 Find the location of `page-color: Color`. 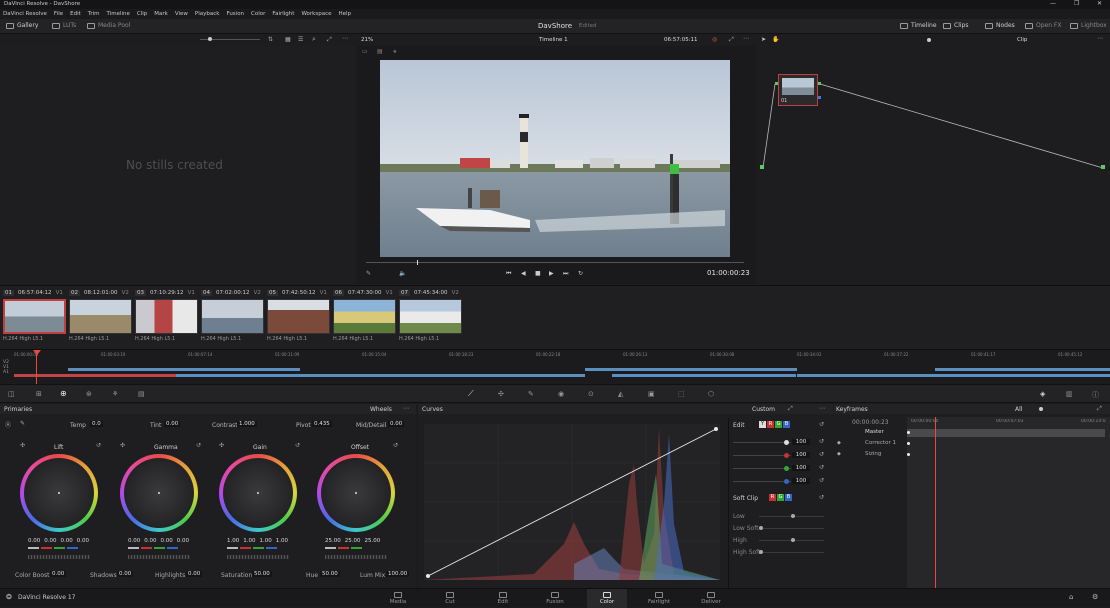

page-color: Color is located at coordinates (607, 598).